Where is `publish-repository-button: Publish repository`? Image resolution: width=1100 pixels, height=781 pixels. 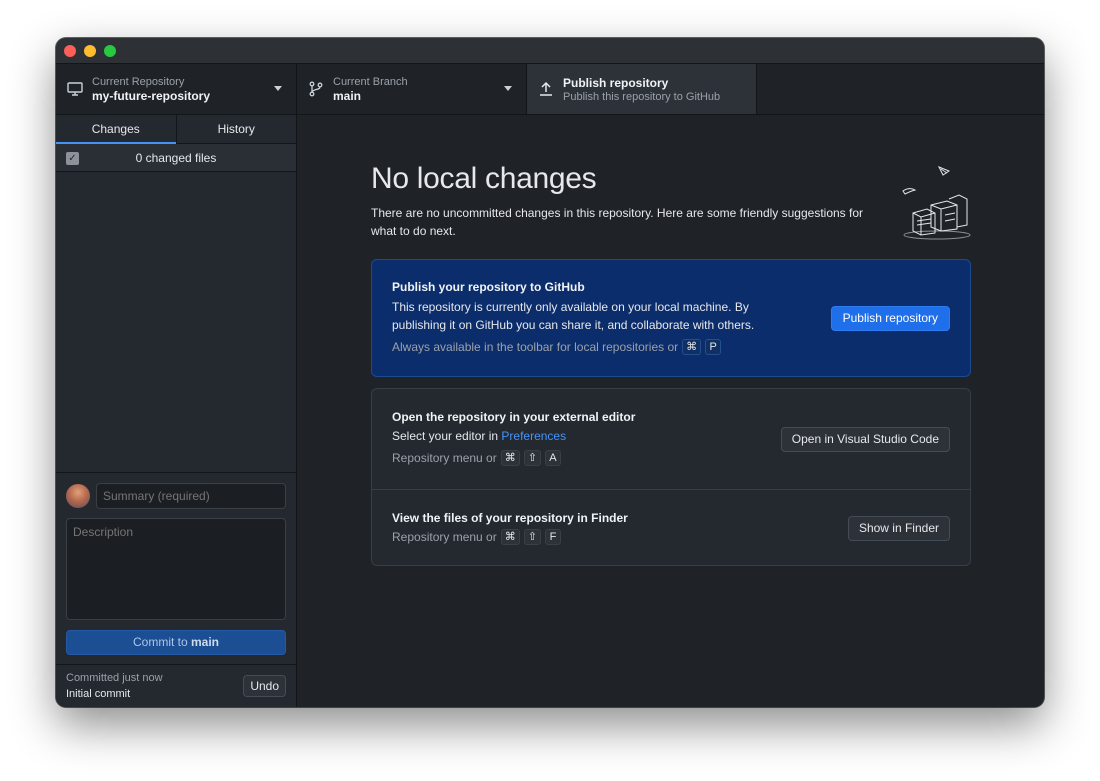 publish-repository-button: Publish repository is located at coordinates (890, 318).